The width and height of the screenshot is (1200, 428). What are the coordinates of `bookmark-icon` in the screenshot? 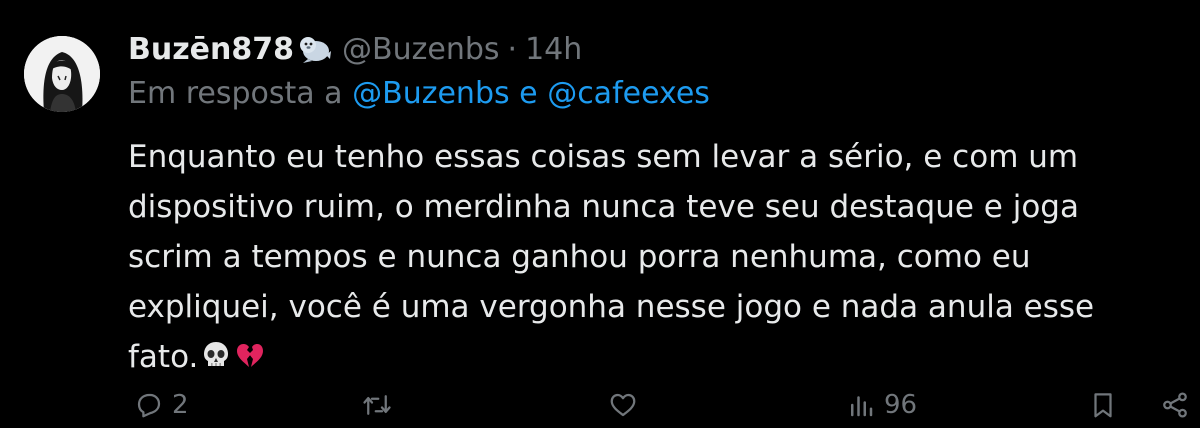 It's located at (1103, 405).